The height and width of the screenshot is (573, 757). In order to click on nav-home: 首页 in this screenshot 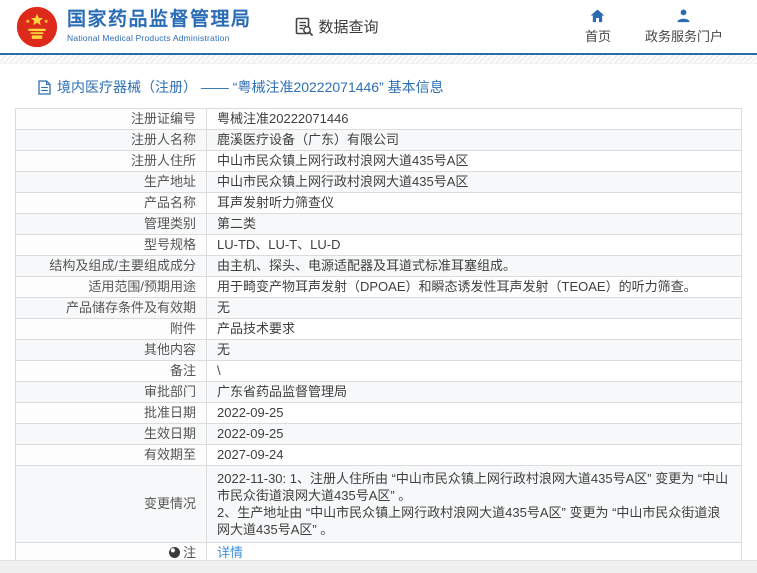, I will do `click(597, 26)`.